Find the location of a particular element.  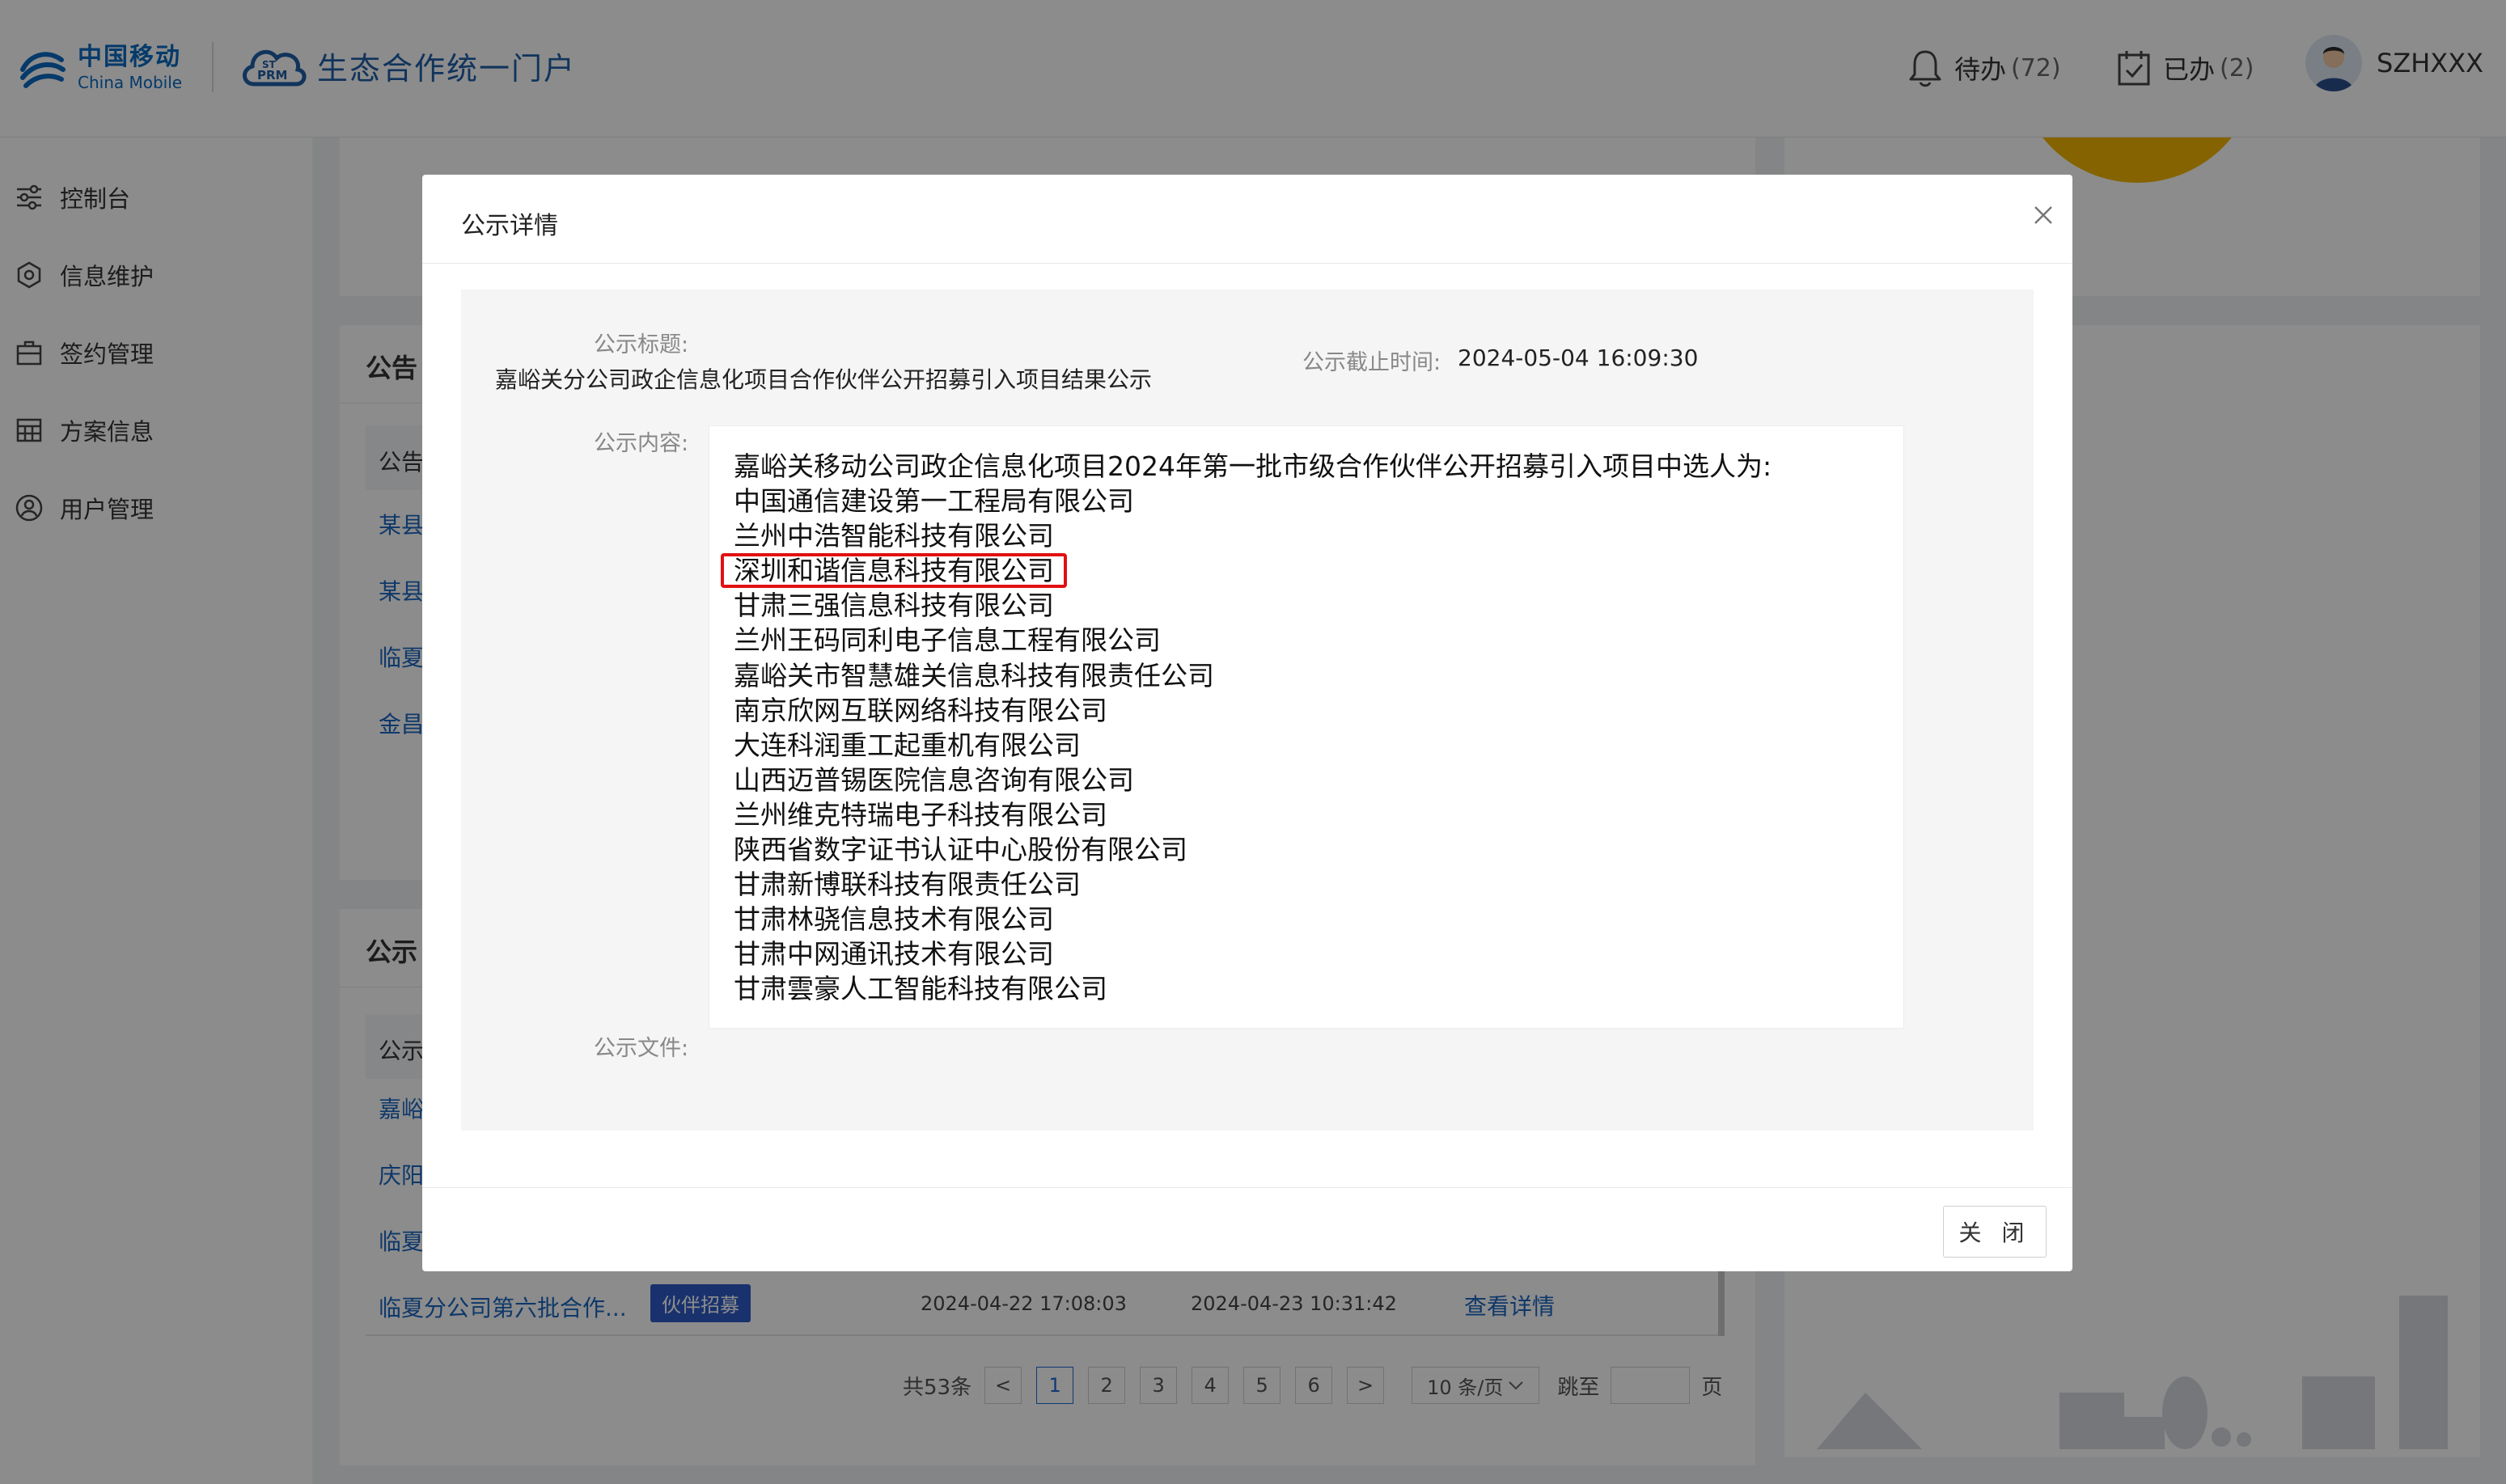

title-label: 公示标题: is located at coordinates (642, 344).